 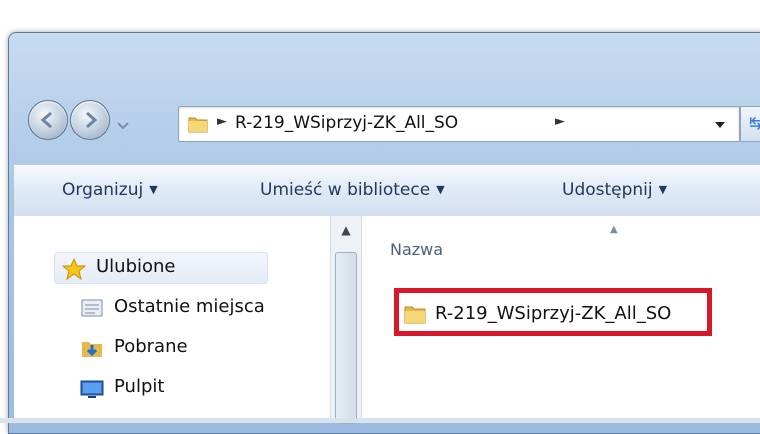 I want to click on star-icon, so click(x=74, y=269).